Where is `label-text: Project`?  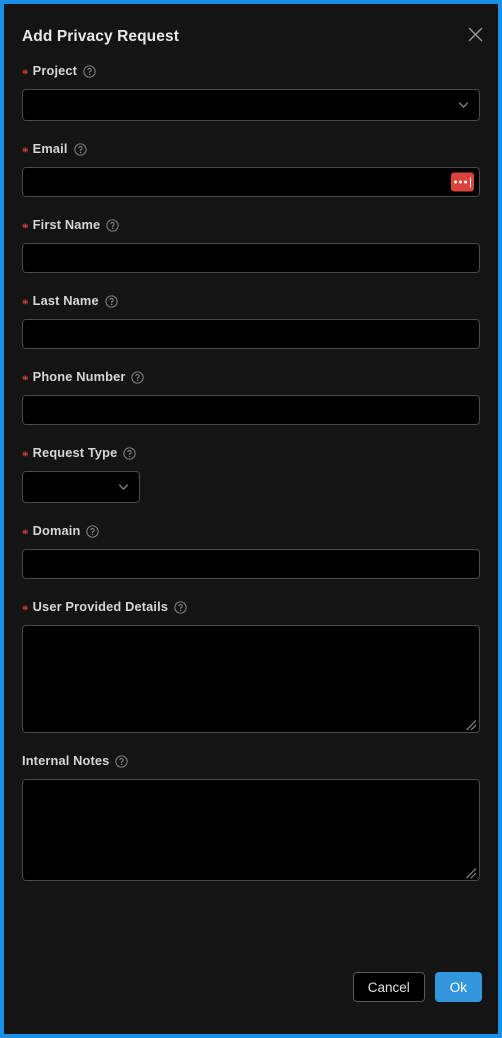
label-text: Project is located at coordinates (55, 71).